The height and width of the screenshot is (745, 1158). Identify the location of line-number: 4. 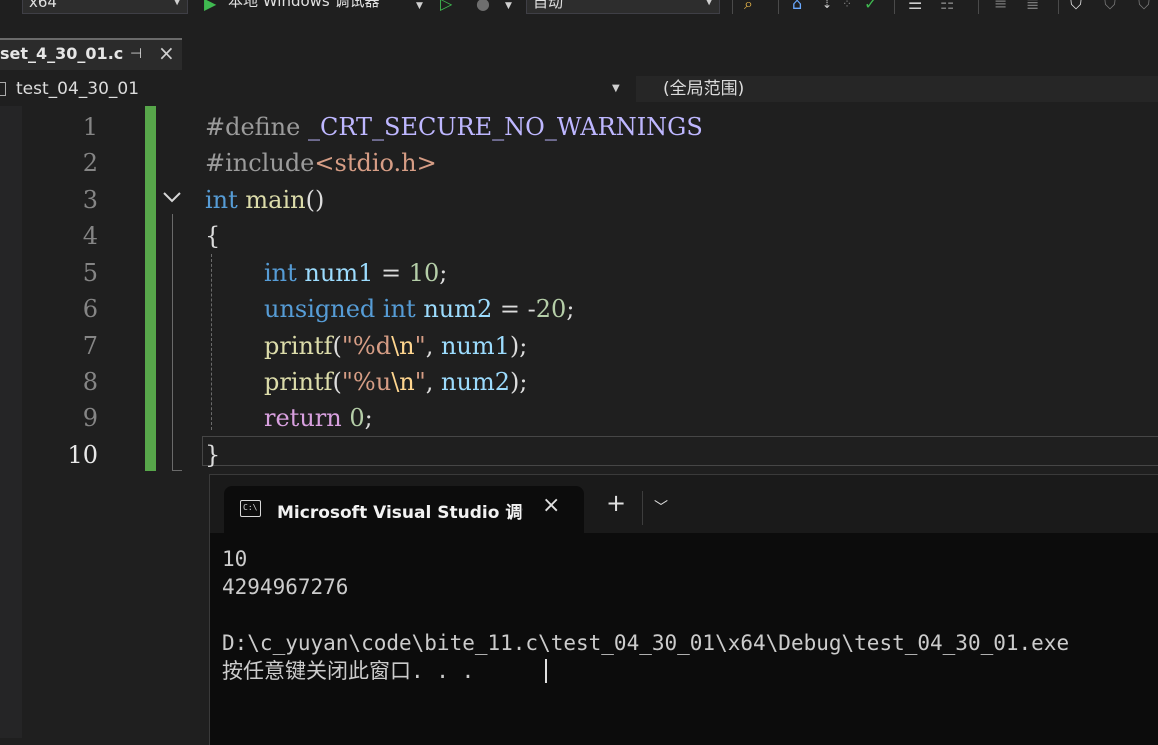
(90, 236).